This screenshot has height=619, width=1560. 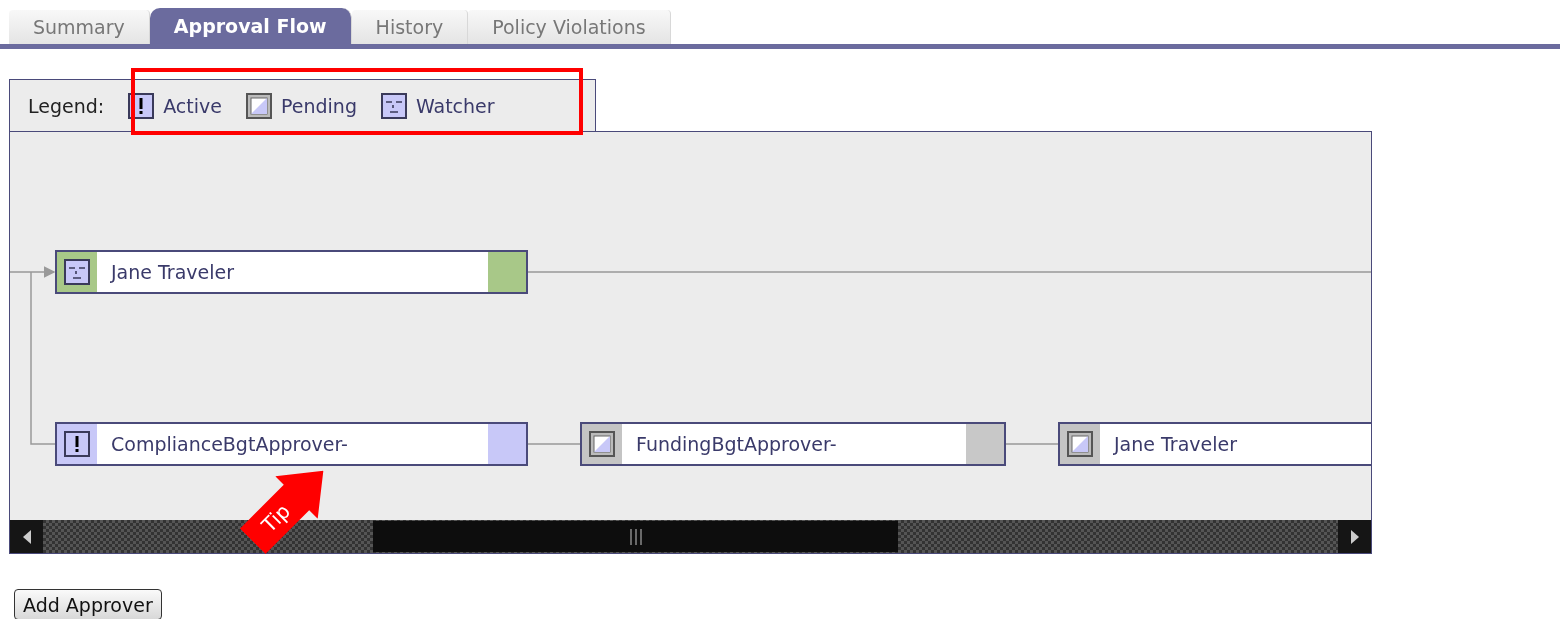 What do you see at coordinates (192, 105) in the screenshot?
I see `legend-text: Active` at bounding box center [192, 105].